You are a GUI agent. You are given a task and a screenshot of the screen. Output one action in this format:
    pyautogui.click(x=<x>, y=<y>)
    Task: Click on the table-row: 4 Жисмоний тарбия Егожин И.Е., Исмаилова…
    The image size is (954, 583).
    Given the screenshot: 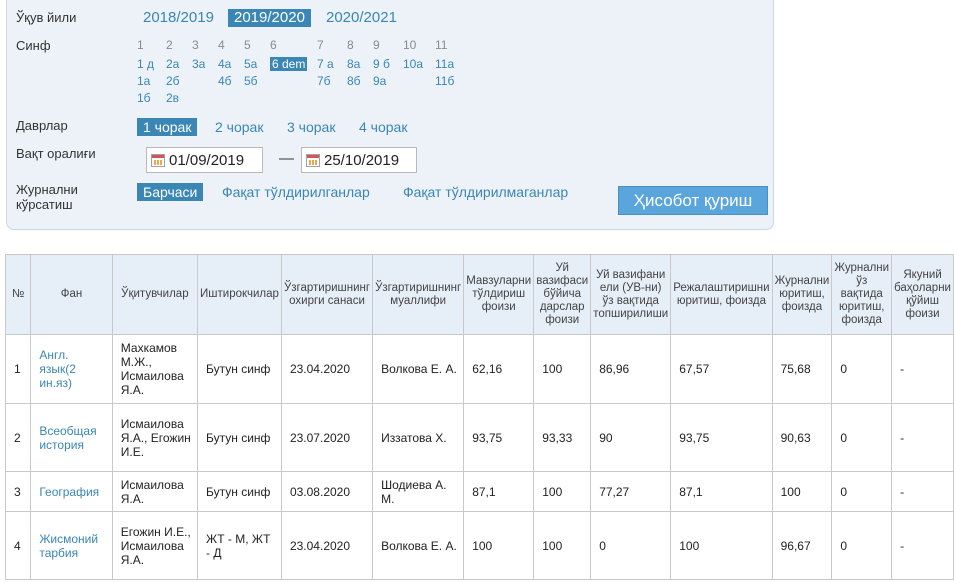 What is the action you would take?
    pyautogui.click(x=479, y=545)
    